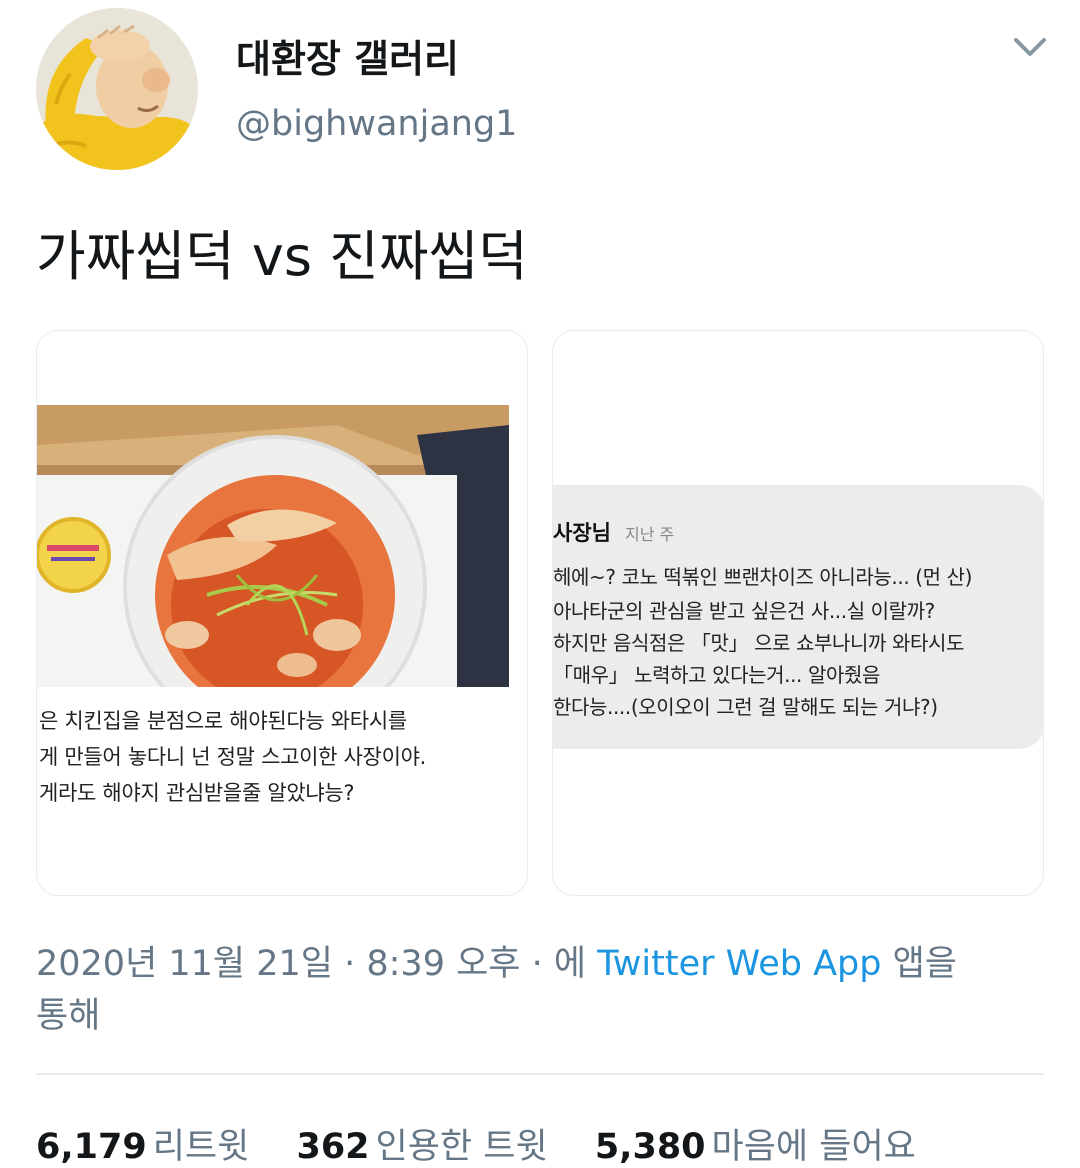 The width and height of the screenshot is (1080, 1168). What do you see at coordinates (376, 124) in the screenshot?
I see `user-handle: @bighwanjang1` at bounding box center [376, 124].